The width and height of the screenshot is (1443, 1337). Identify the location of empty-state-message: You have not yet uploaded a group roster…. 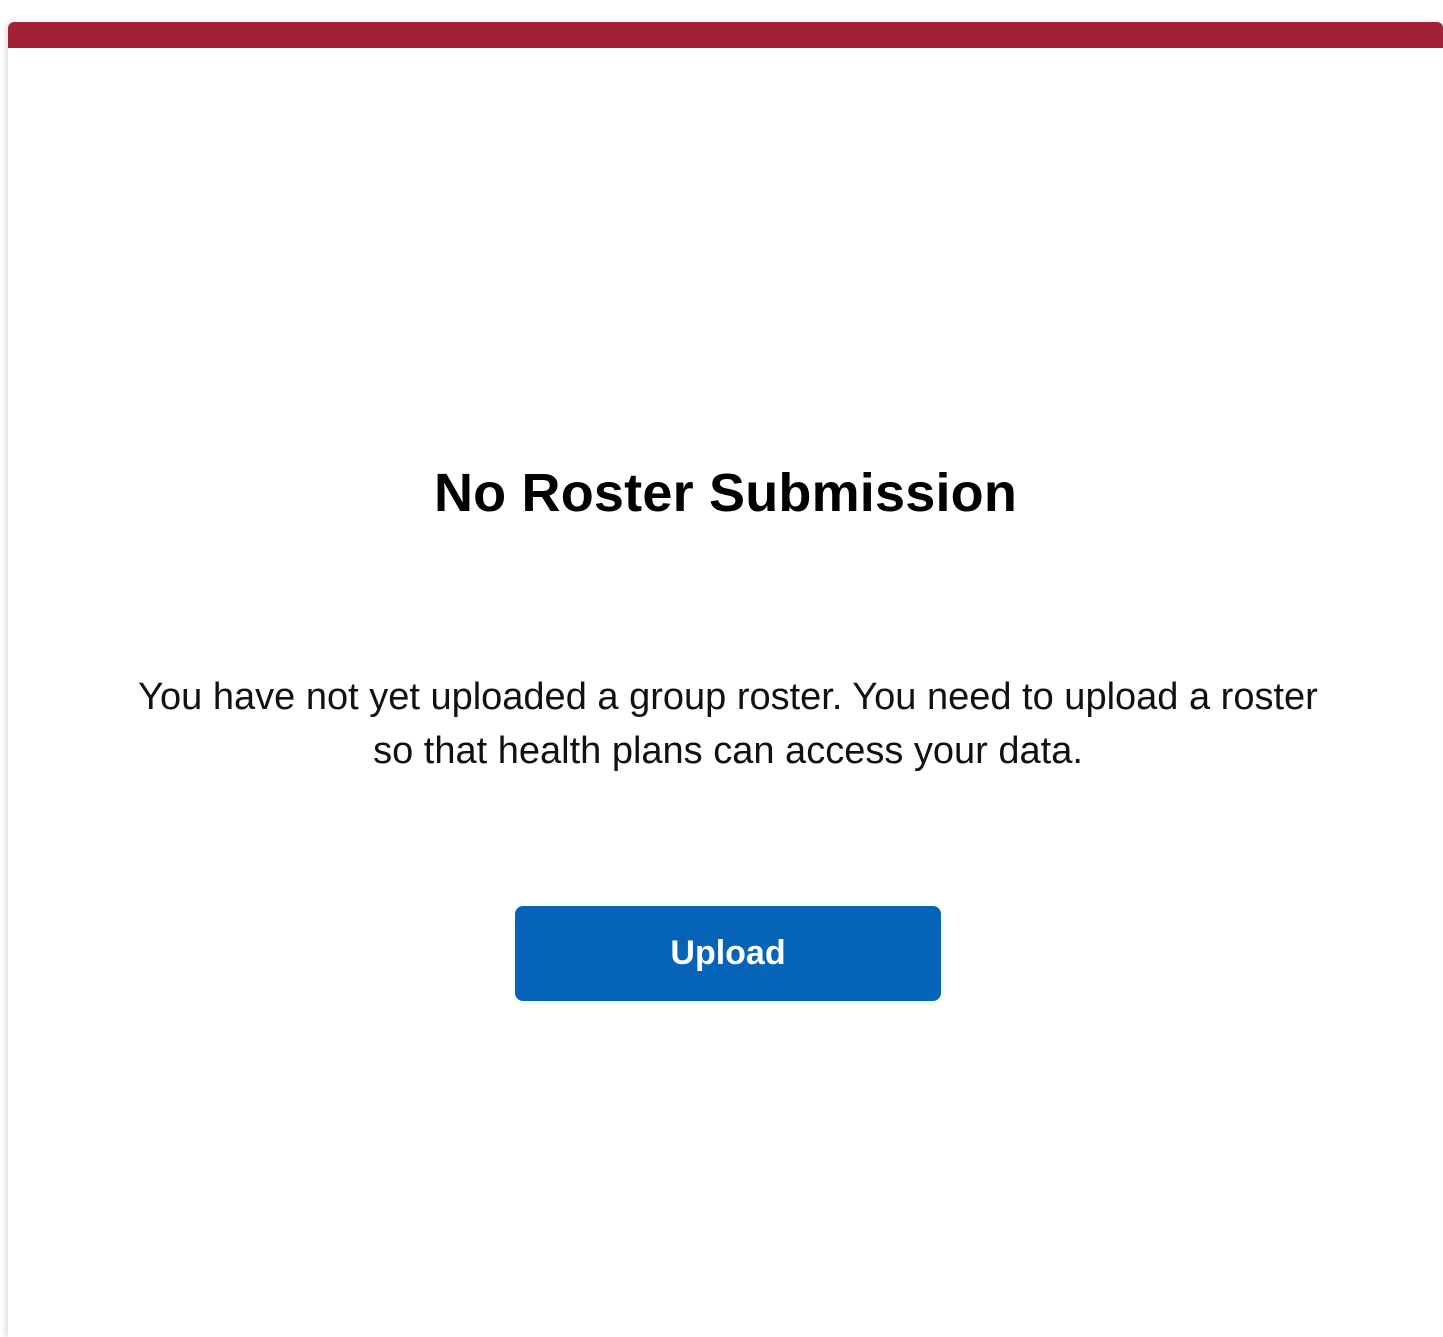
(728, 724).